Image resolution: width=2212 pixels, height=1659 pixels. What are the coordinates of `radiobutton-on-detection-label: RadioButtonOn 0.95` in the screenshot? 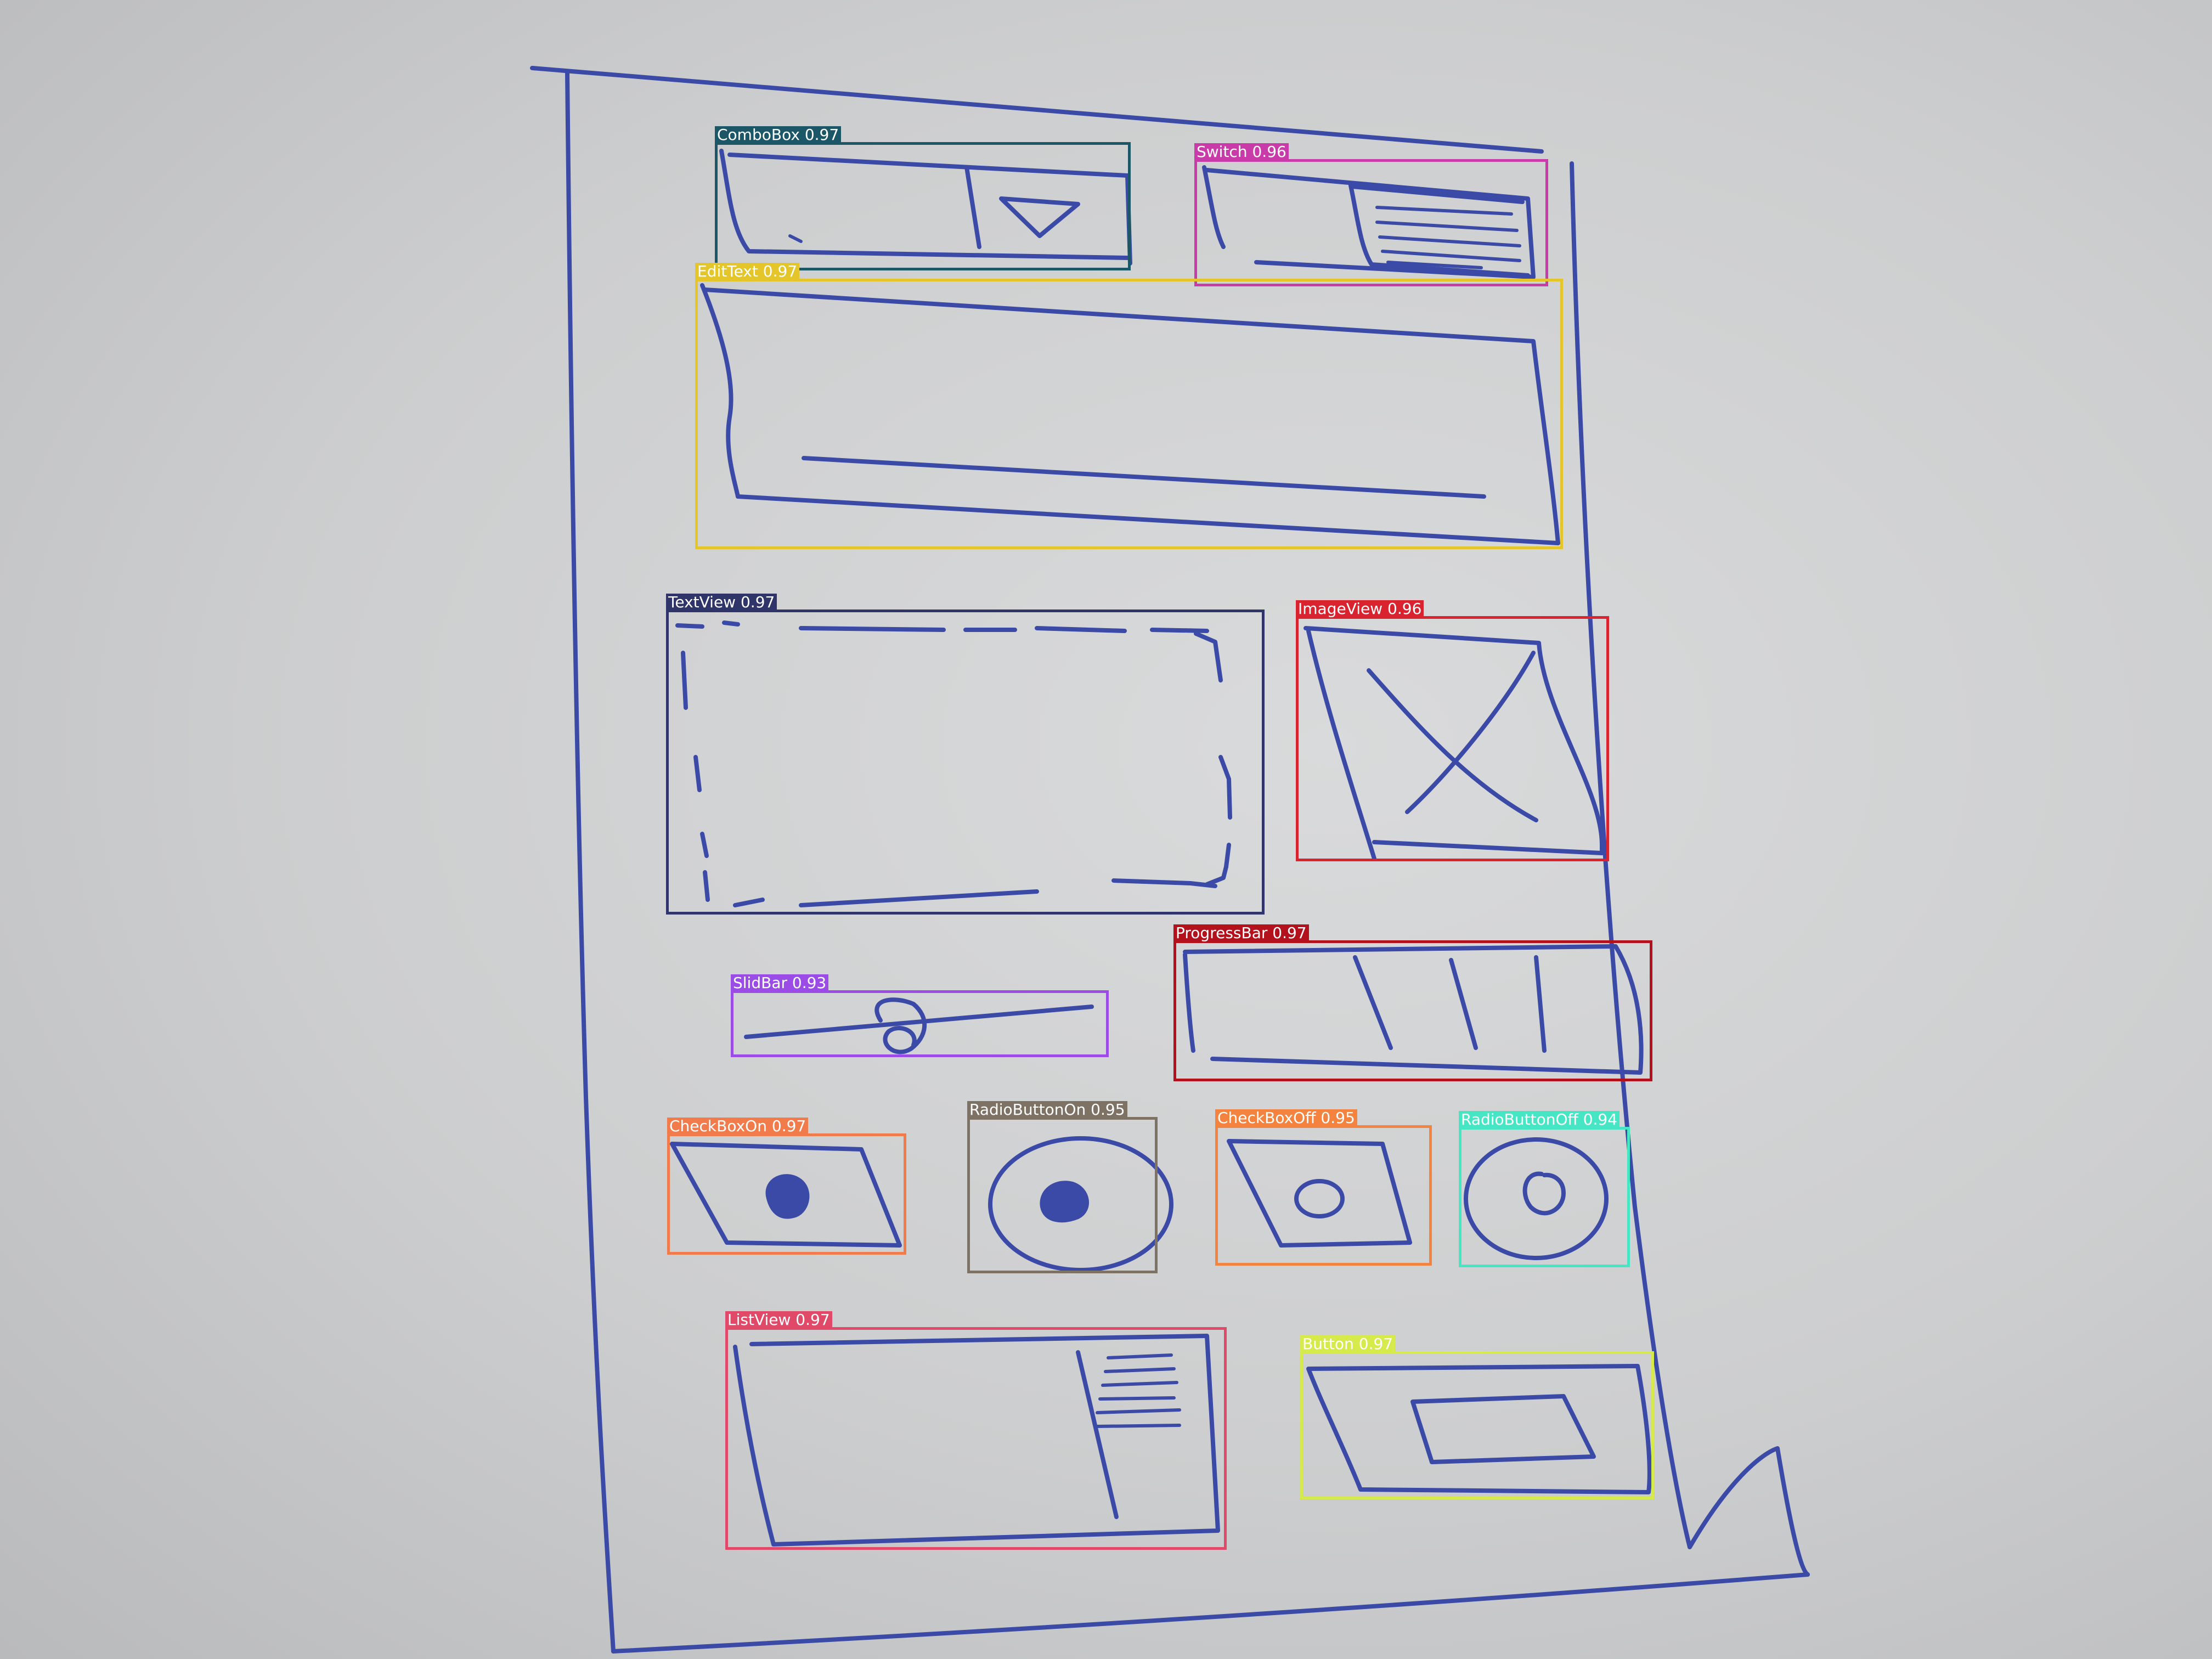 It's located at (1047, 1110).